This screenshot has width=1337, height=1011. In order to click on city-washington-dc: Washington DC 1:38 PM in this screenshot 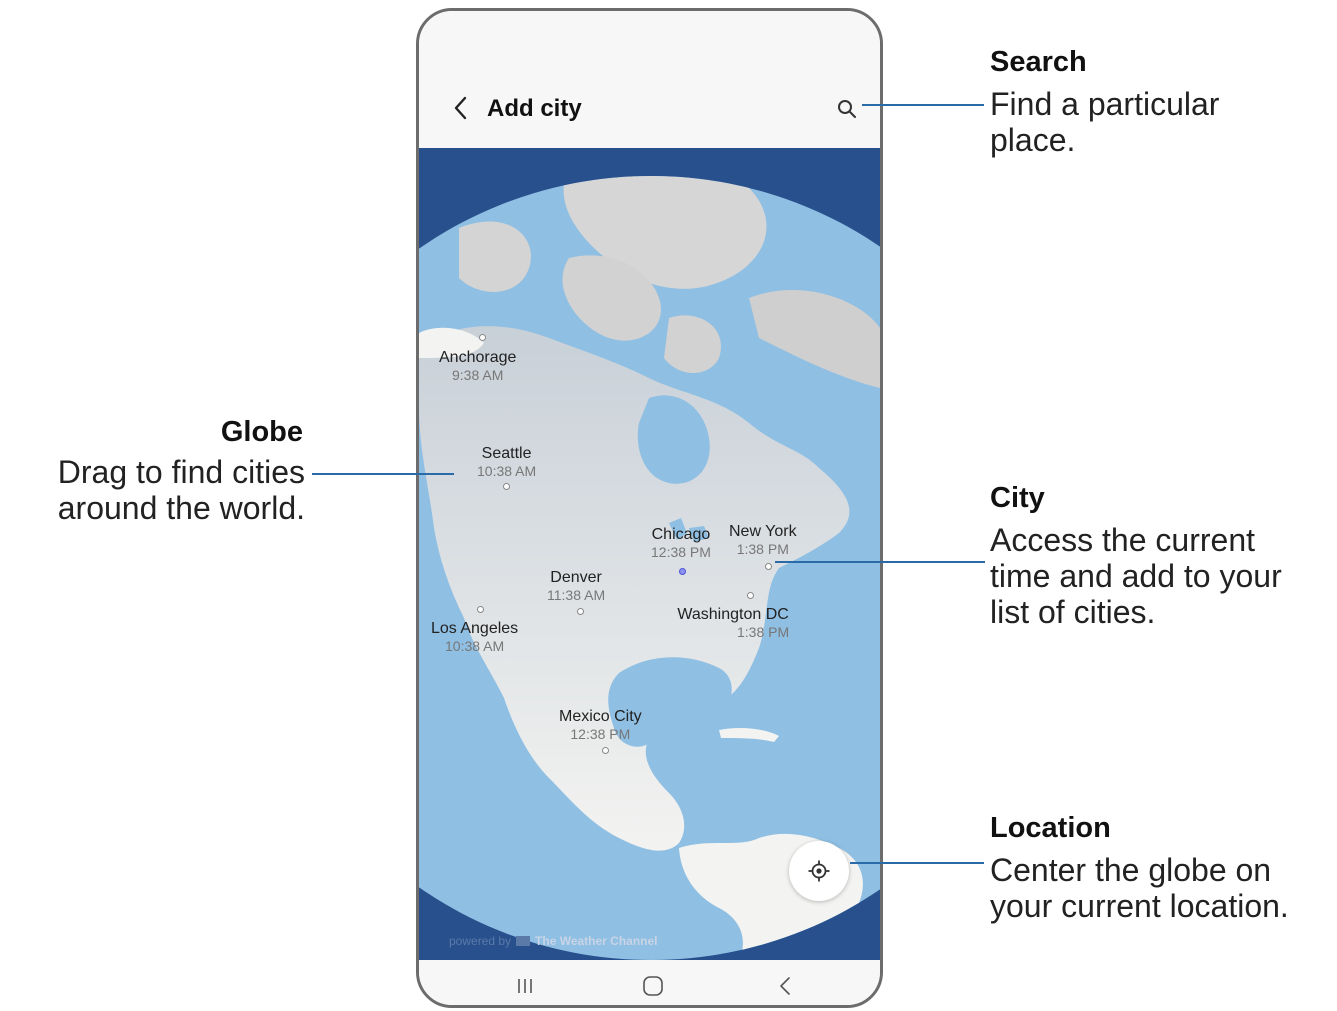, I will do `click(733, 623)`.